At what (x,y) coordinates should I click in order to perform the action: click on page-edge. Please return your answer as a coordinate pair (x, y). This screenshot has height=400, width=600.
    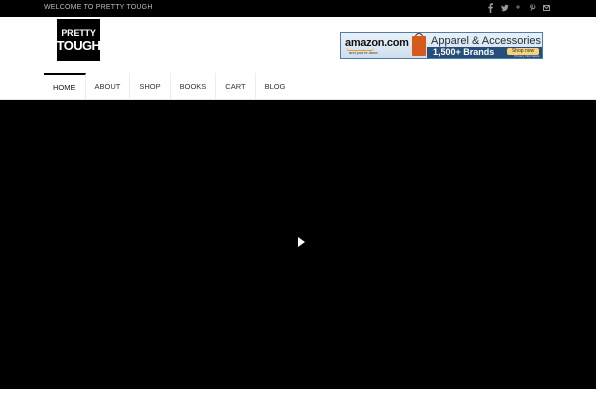
    Looking at the image, I should click on (598, 200).